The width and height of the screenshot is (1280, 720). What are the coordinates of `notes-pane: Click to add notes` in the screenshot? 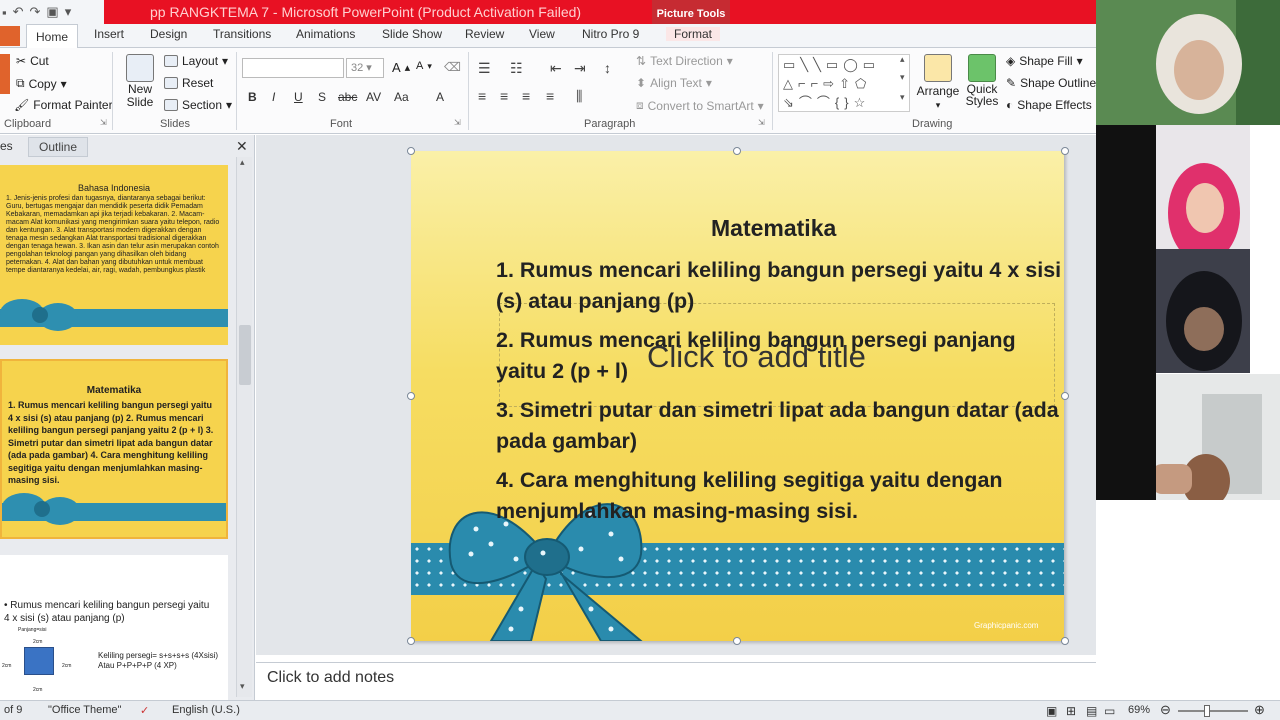 It's located at (676, 681).